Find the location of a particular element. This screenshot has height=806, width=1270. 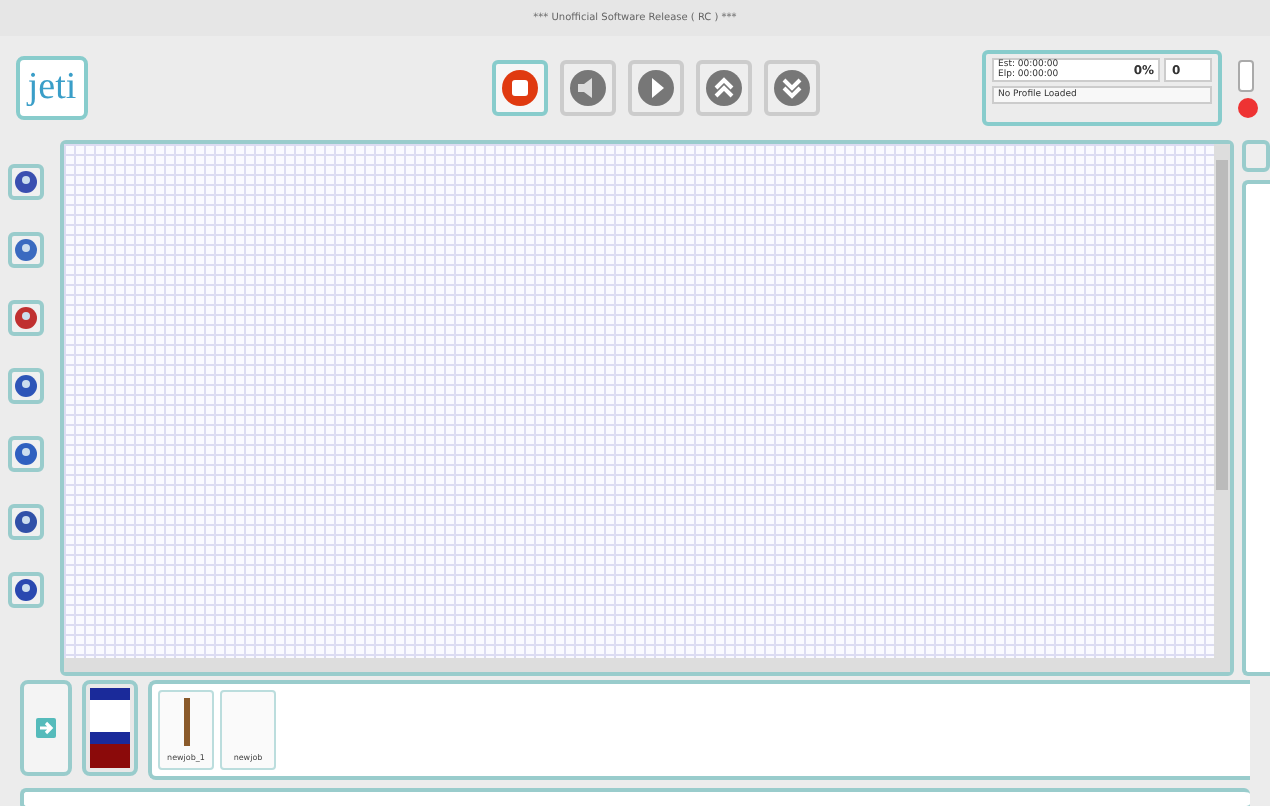

media-preview-drawing is located at coordinates (110, 728).